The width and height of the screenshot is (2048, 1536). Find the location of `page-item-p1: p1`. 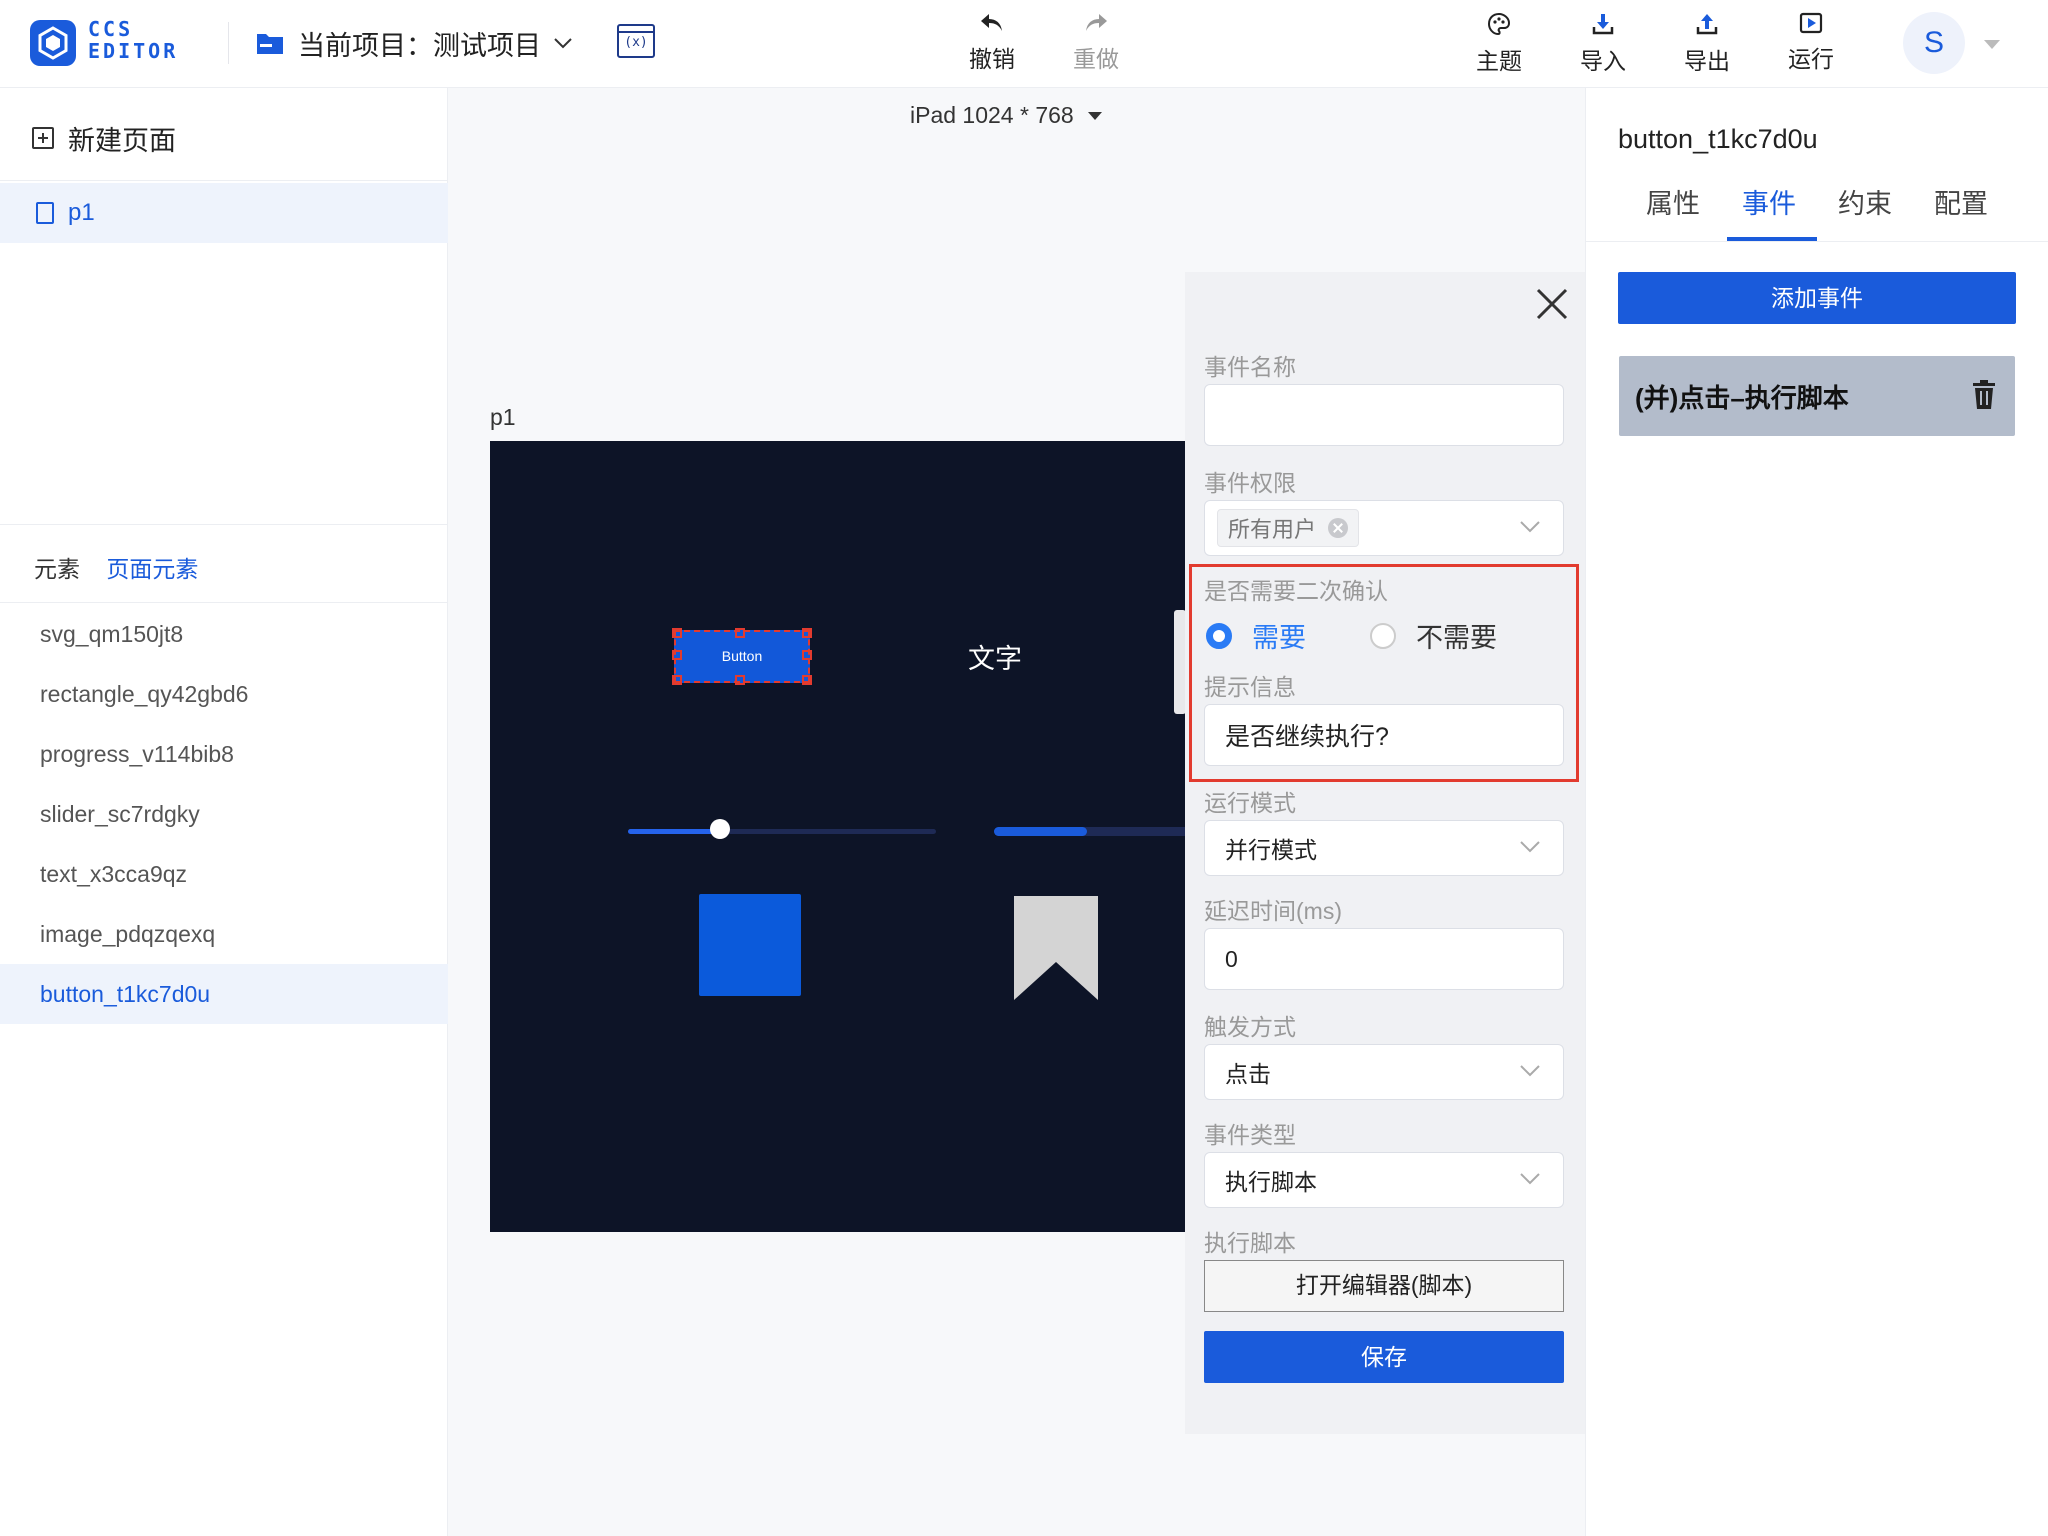

page-item-p1: p1 is located at coordinates (224, 213).